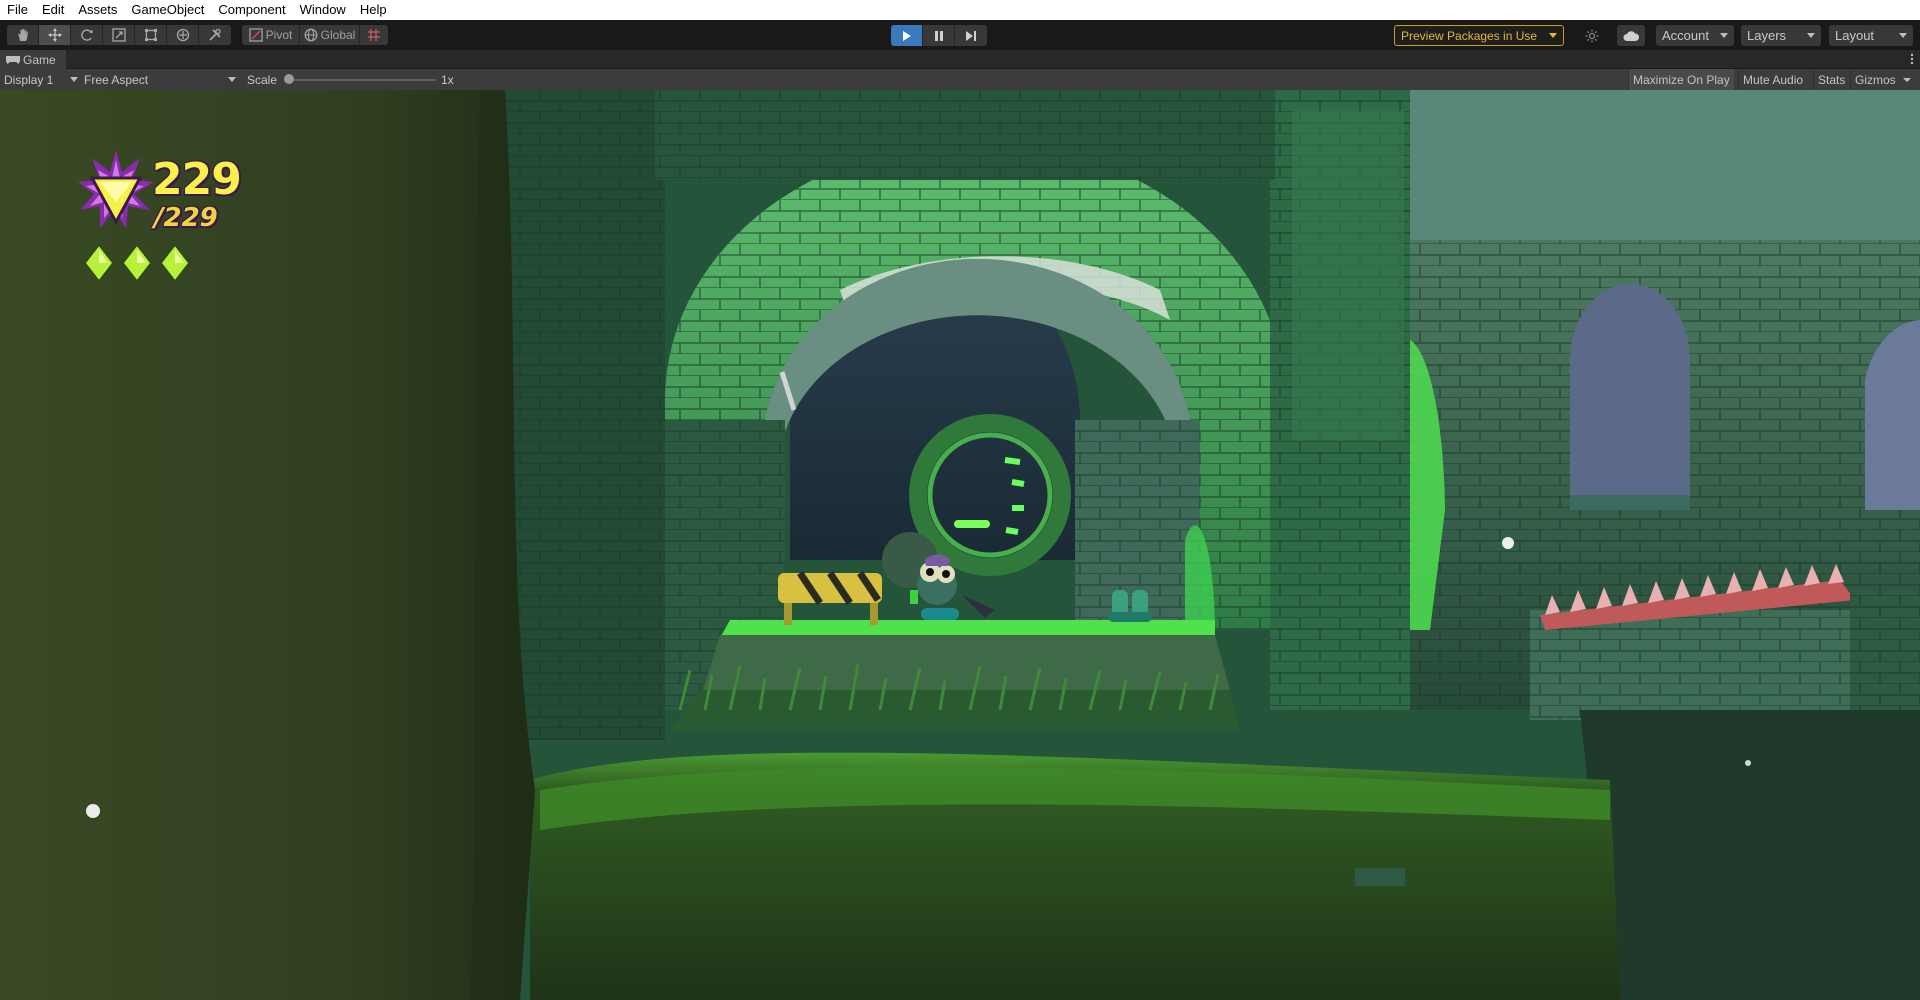 The width and height of the screenshot is (1920, 1000). I want to click on grid-snap-icon, so click(374, 35).